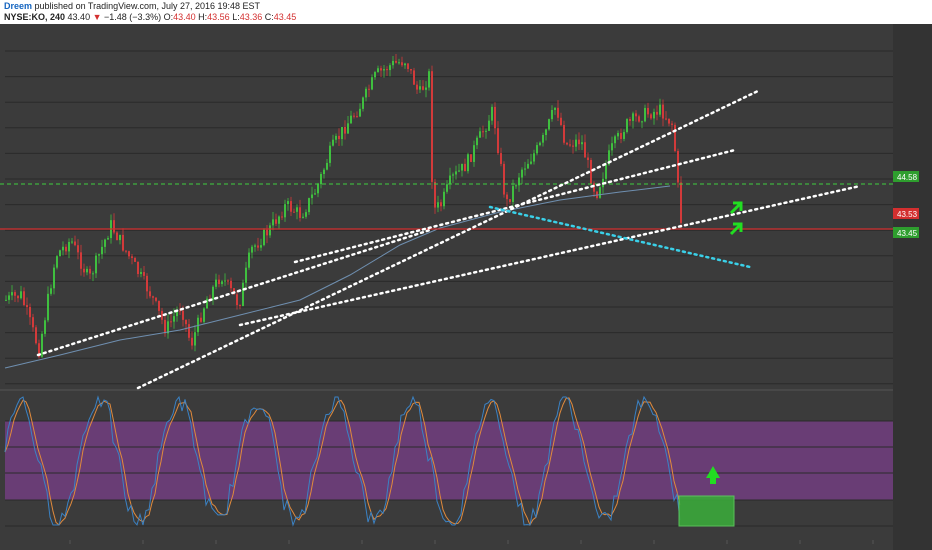  I want to click on price-tag-3: 43.45, so click(907, 233).